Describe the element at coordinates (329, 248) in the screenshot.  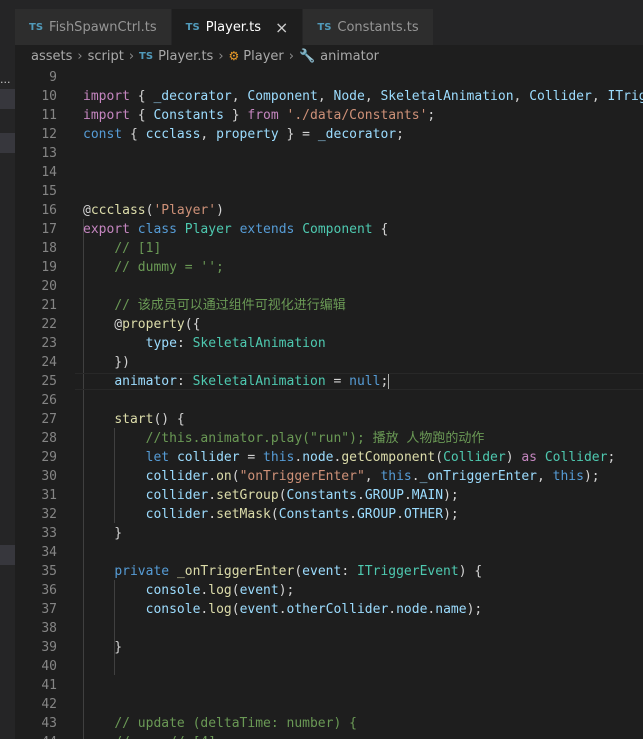
I see `code-line: 18 // [1]` at that location.